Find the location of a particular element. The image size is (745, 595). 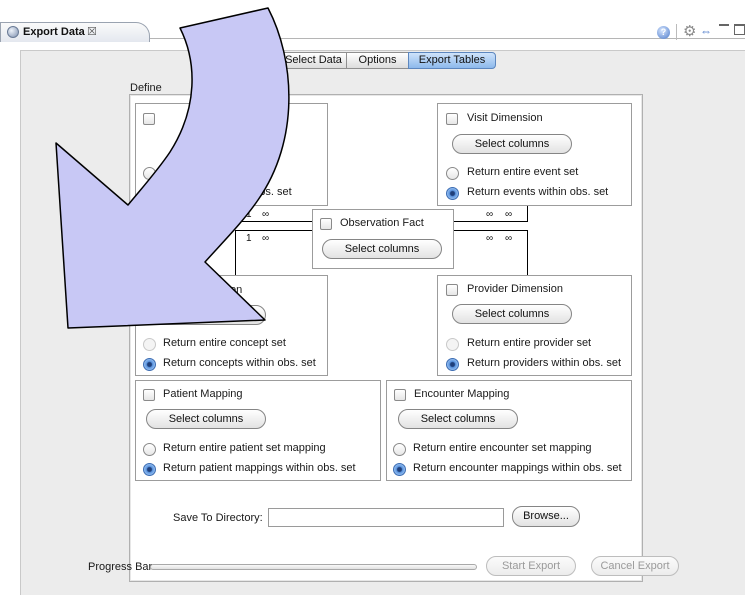

visit-dimension-checkbox is located at coordinates (452, 119).